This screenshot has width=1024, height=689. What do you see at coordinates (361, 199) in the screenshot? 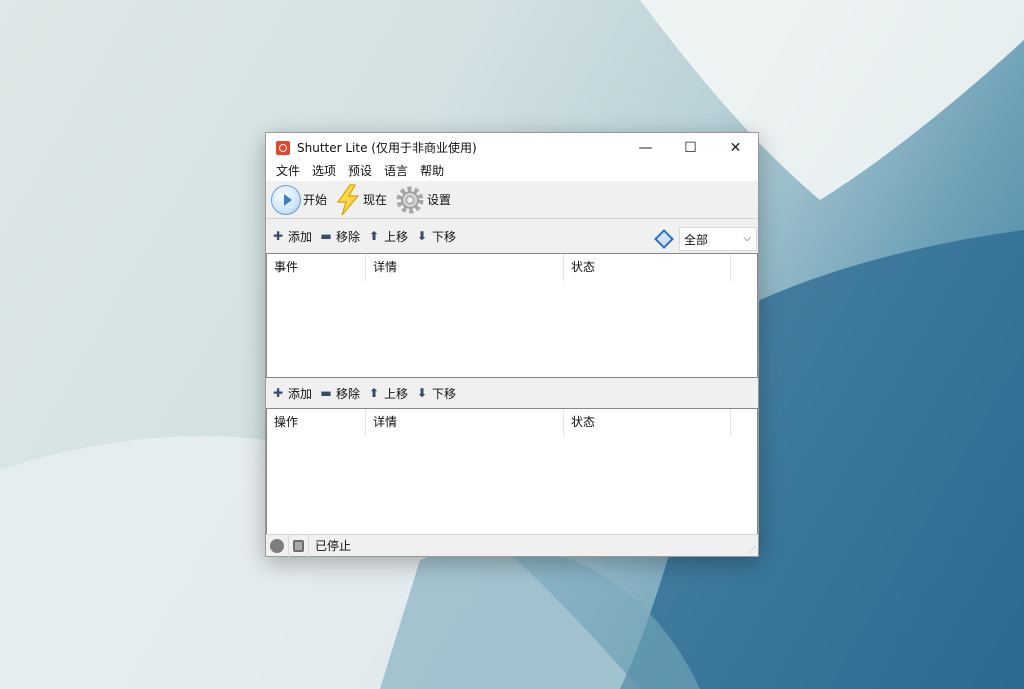
I see `now-button: 现在` at bounding box center [361, 199].